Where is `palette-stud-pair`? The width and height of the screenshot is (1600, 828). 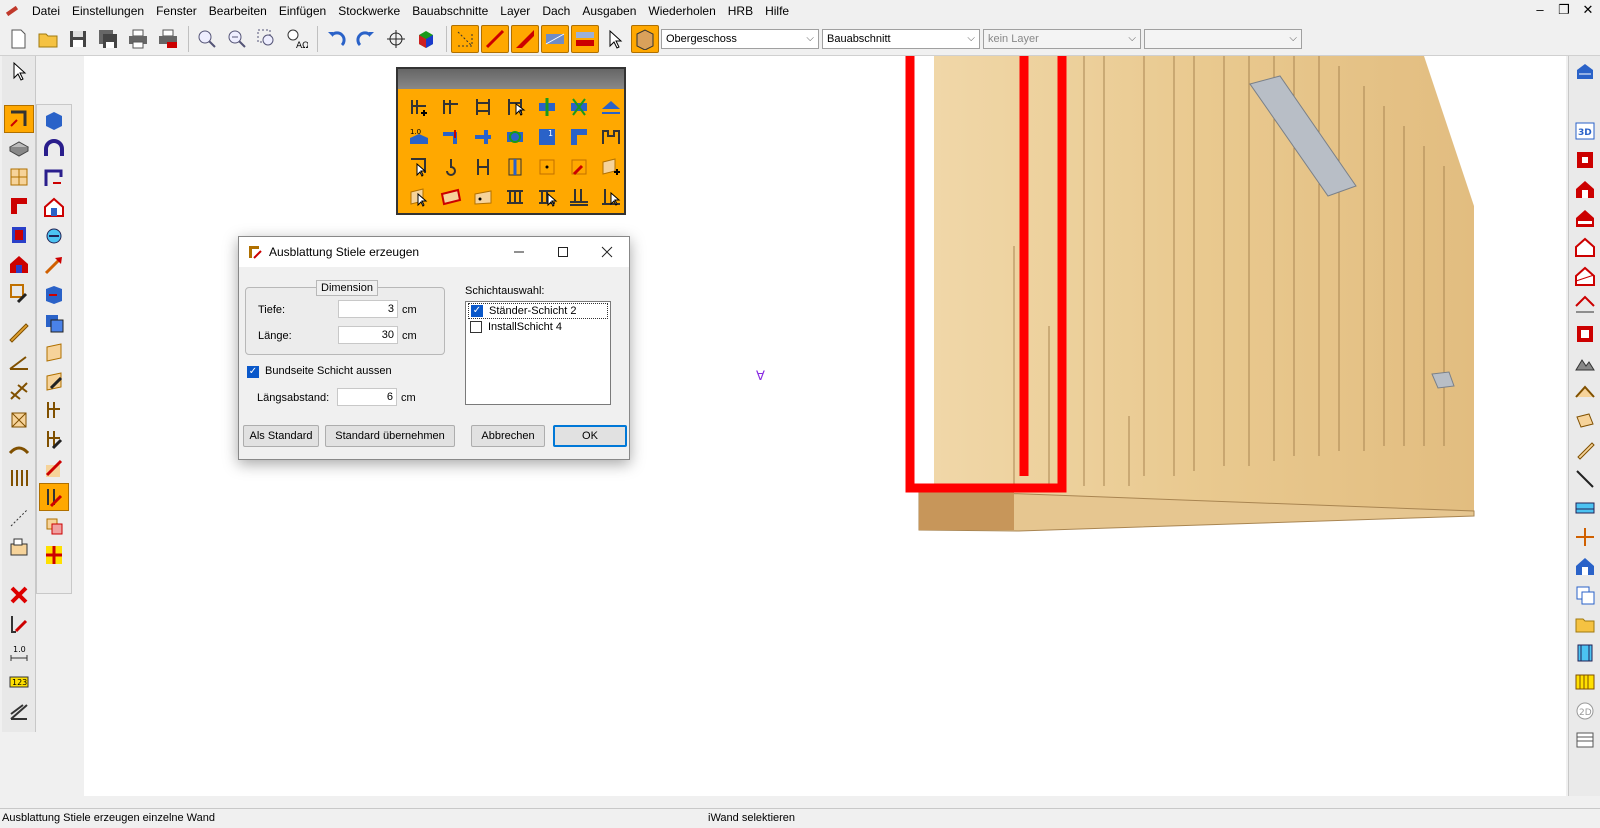 palette-stud-pair is located at coordinates (451, 107).